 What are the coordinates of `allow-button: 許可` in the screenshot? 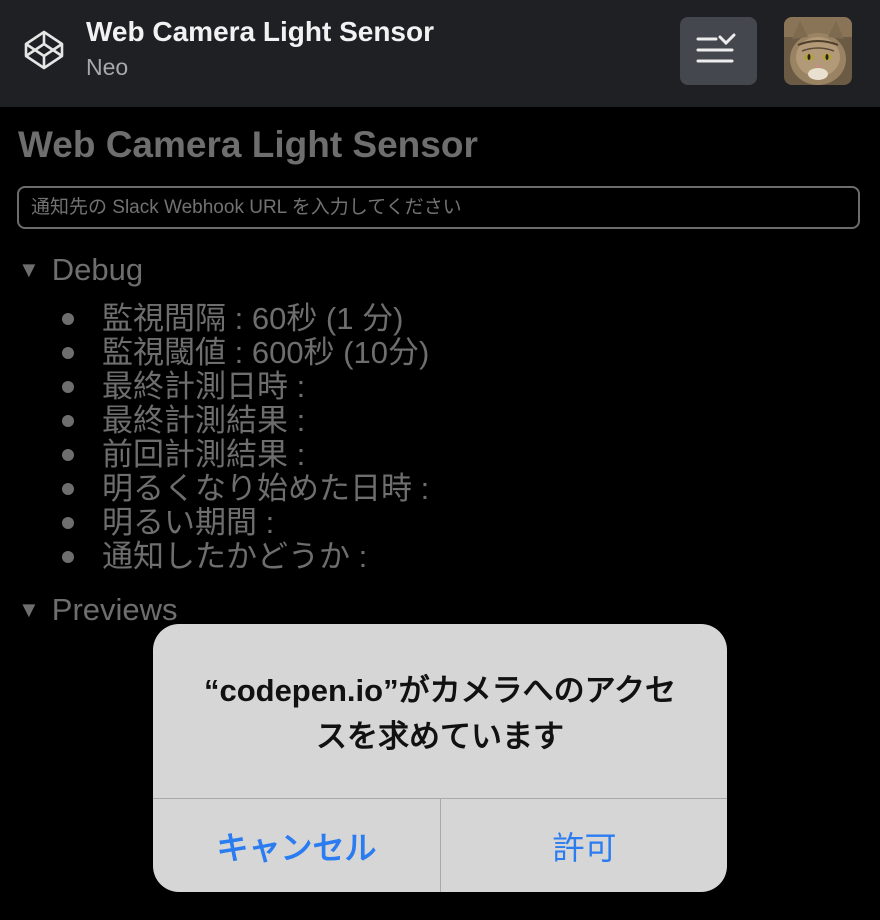 It's located at (584, 845).